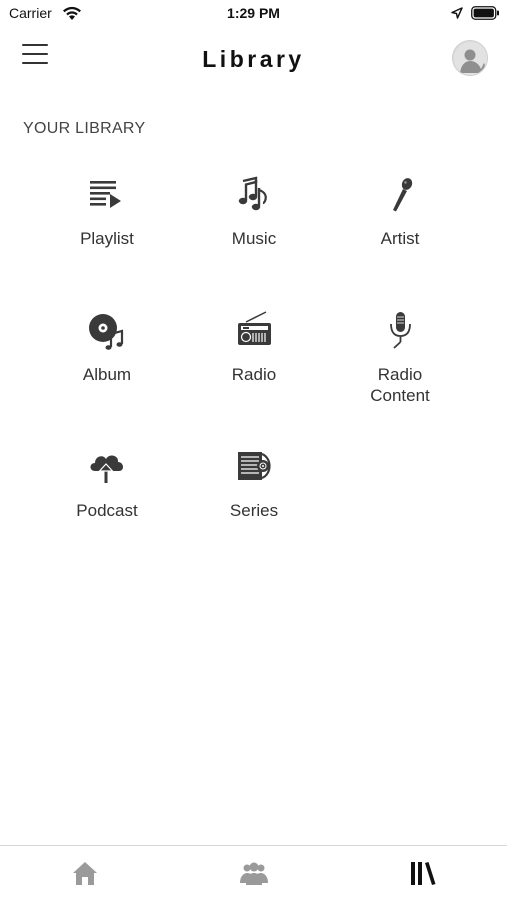 The image size is (507, 900). I want to click on library-item-label: Podcast, so click(107, 510).